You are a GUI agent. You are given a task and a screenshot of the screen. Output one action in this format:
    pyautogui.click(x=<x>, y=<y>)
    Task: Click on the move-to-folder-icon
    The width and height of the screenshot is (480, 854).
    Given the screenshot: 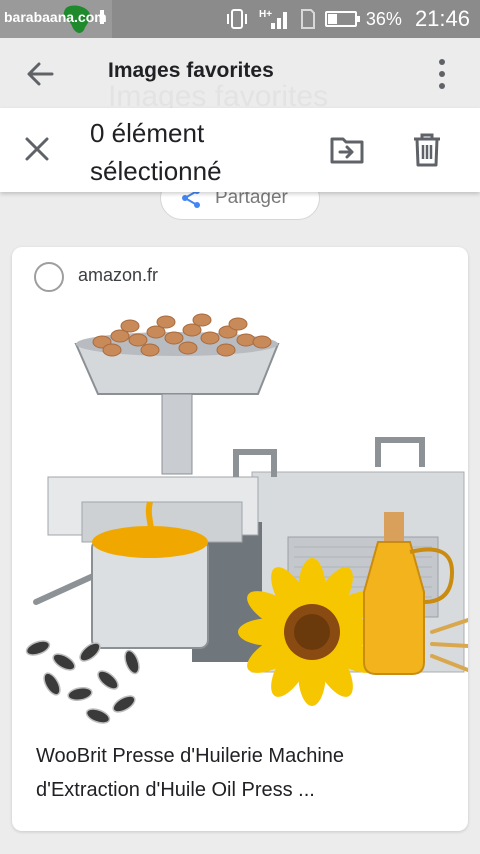 What is the action you would take?
    pyautogui.click(x=347, y=150)
    